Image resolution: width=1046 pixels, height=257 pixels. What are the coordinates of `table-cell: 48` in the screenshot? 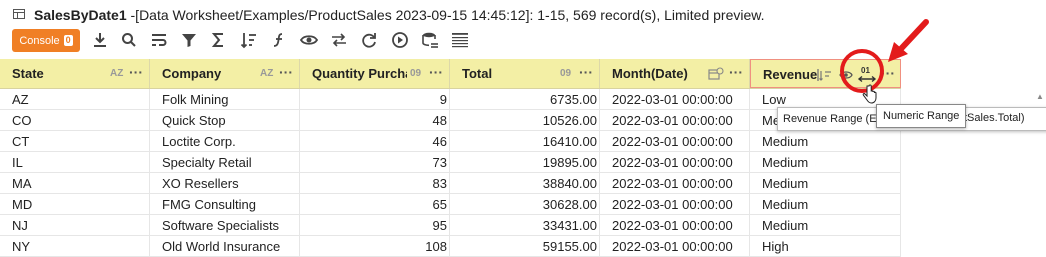 It's located at (375, 120).